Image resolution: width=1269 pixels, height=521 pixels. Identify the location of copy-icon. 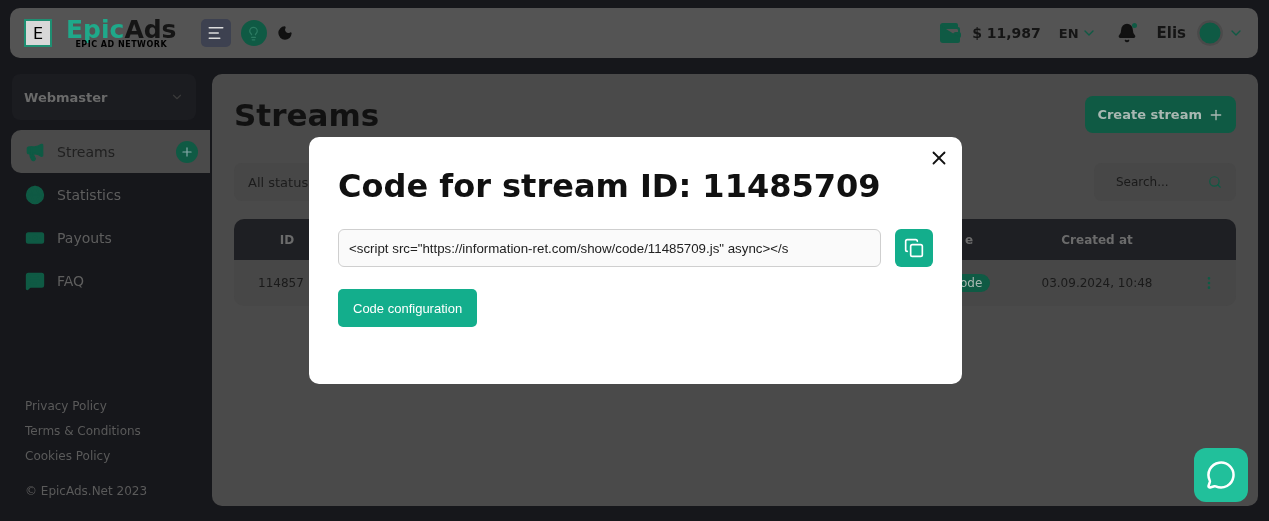
(914, 248).